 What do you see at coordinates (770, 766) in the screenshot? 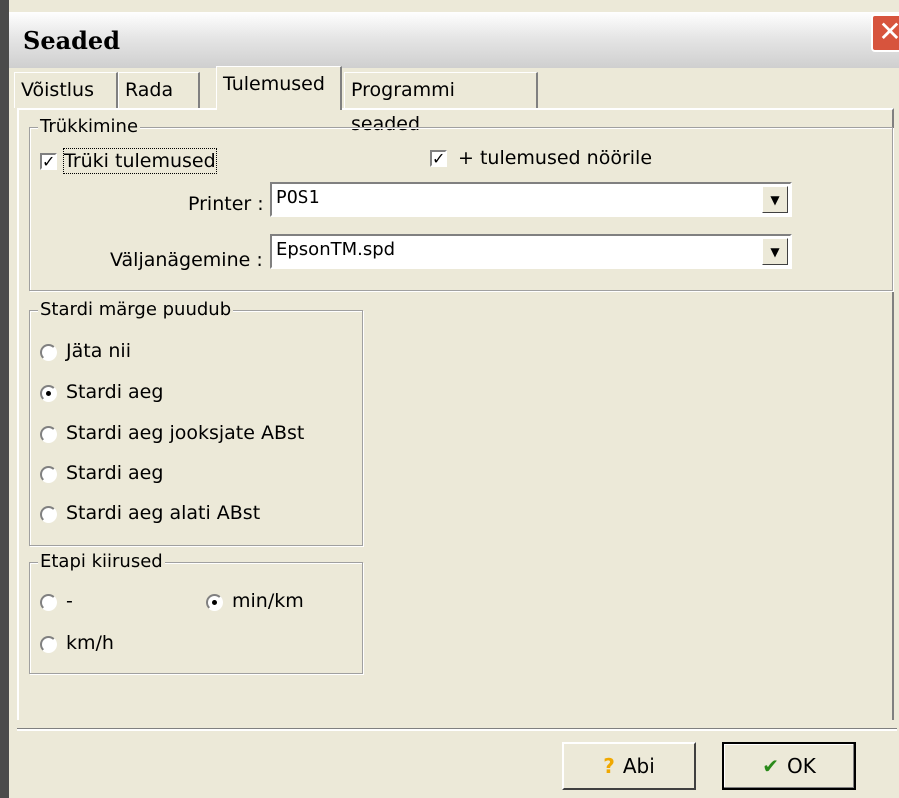
I see `checkmark-icon: ✔` at bounding box center [770, 766].